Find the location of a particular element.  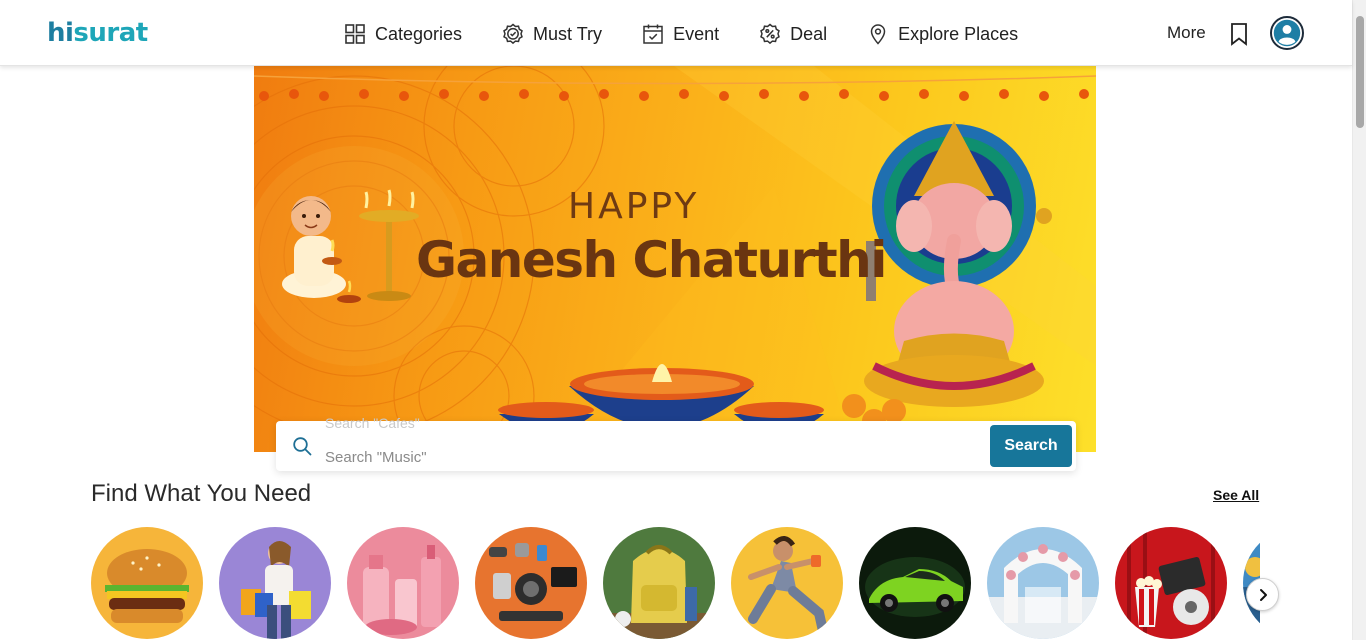

wedding-venue-image is located at coordinates (1043, 583).